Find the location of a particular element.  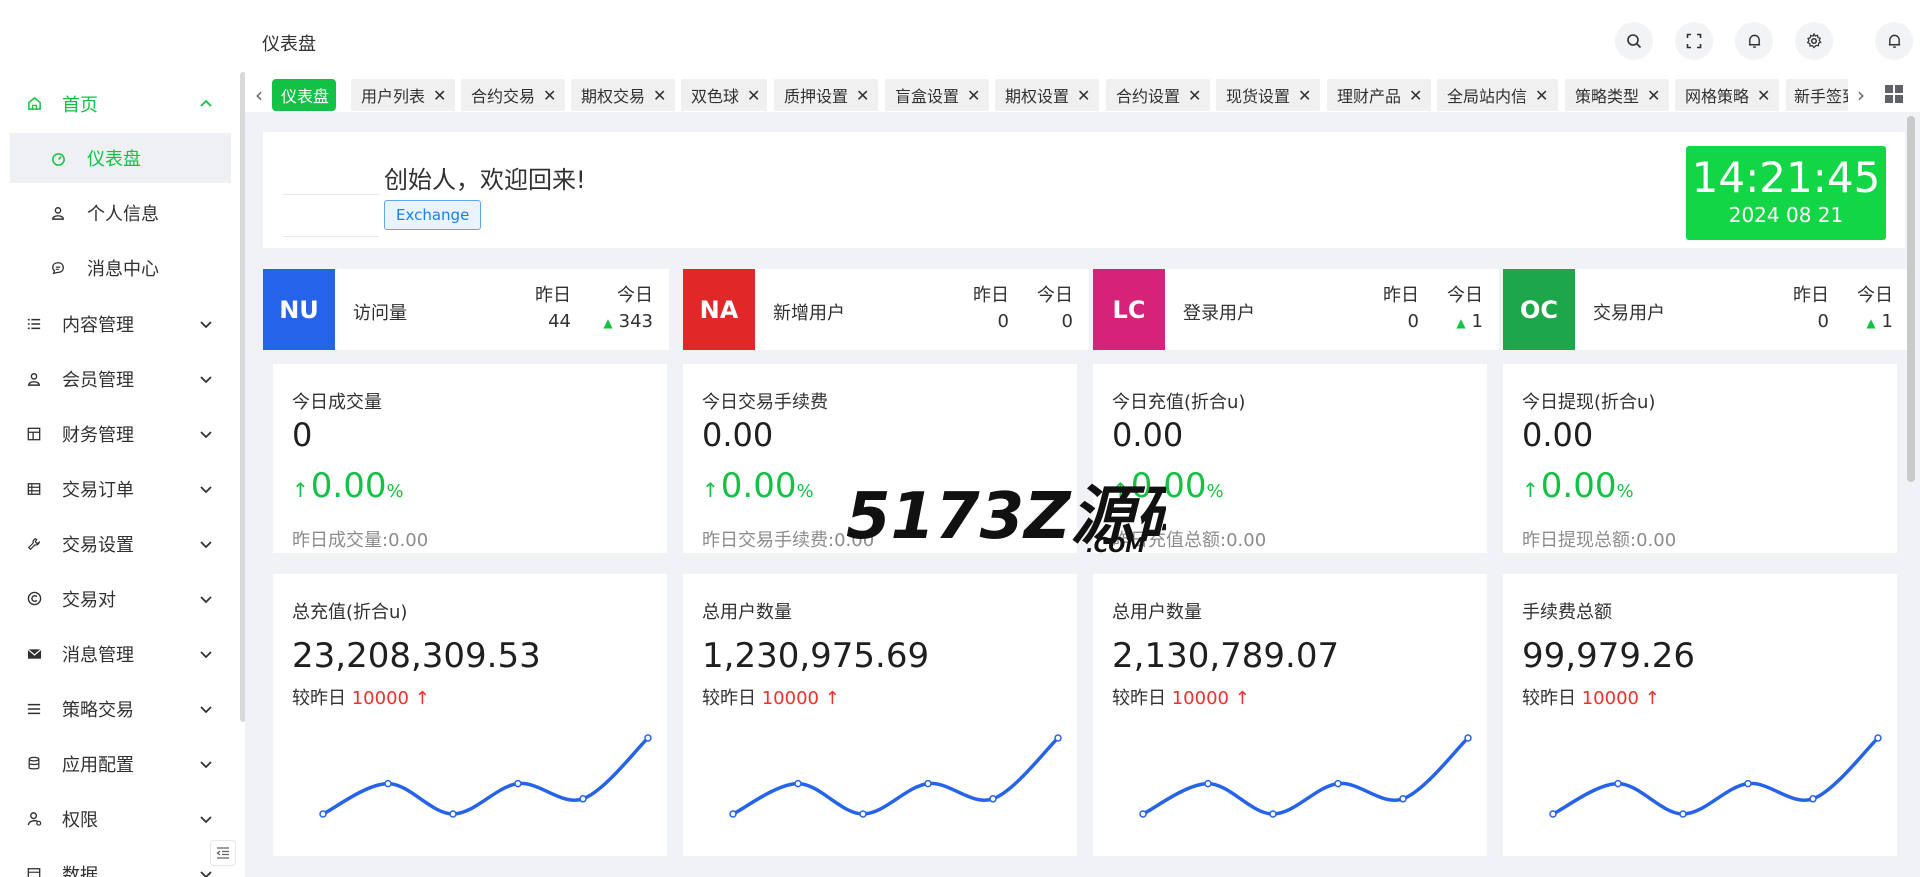

card-value: 0.00 is located at coordinates (738, 435).